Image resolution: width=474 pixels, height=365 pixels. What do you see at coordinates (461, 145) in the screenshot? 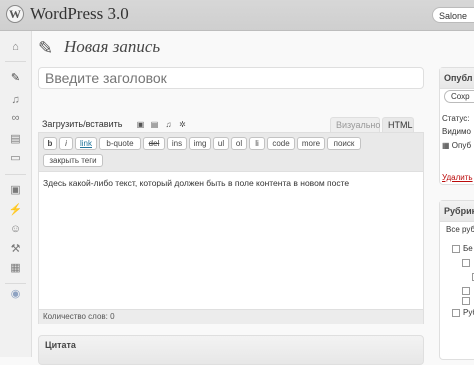
I see `publish-schedule-text: Опуб` at bounding box center [461, 145].